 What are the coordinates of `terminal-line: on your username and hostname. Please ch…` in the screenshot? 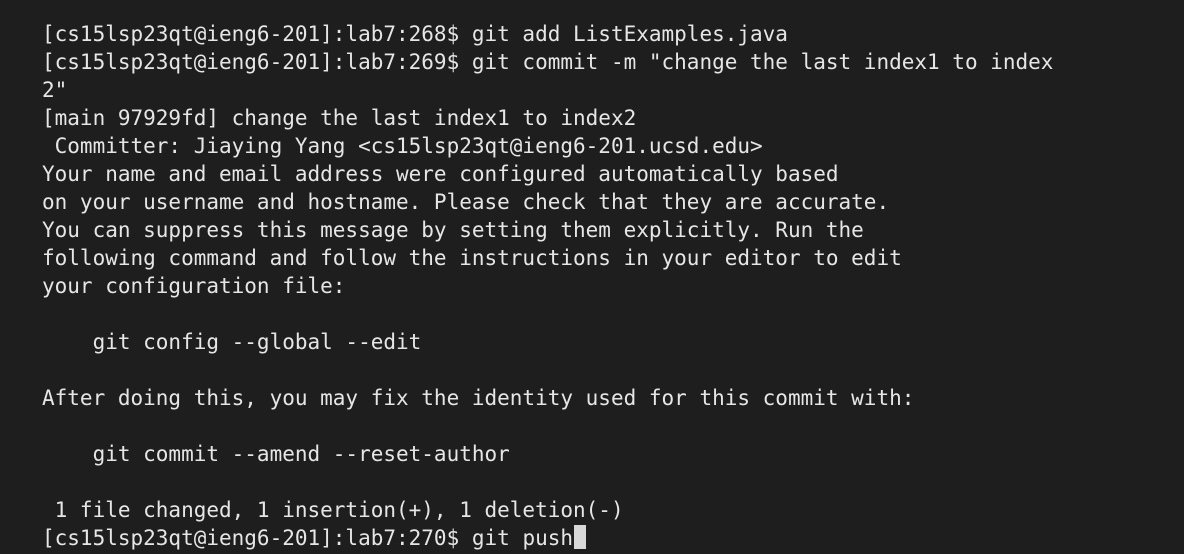 It's located at (466, 202).